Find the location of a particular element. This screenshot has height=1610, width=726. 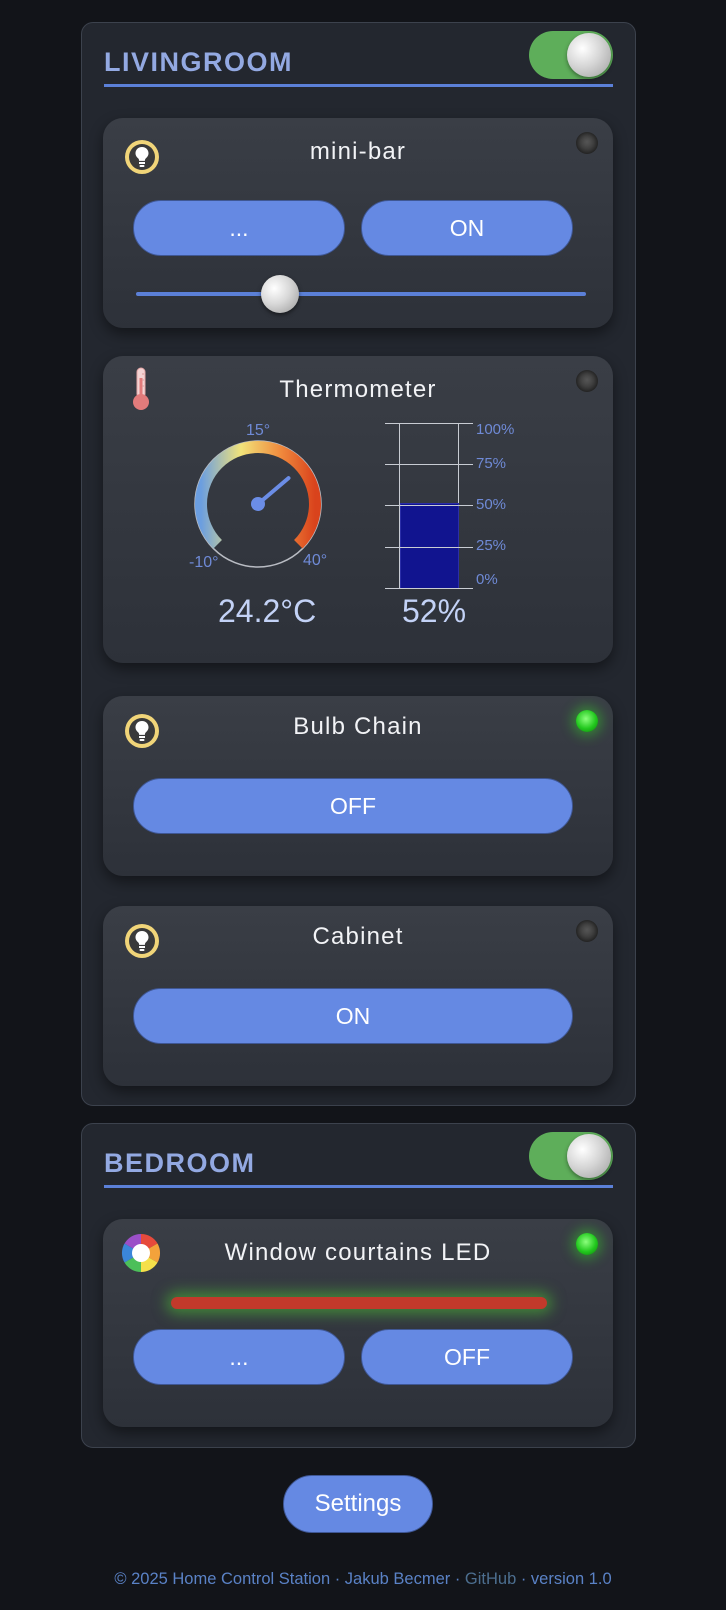

dimmer-slider-thumb is located at coordinates (280, 294).